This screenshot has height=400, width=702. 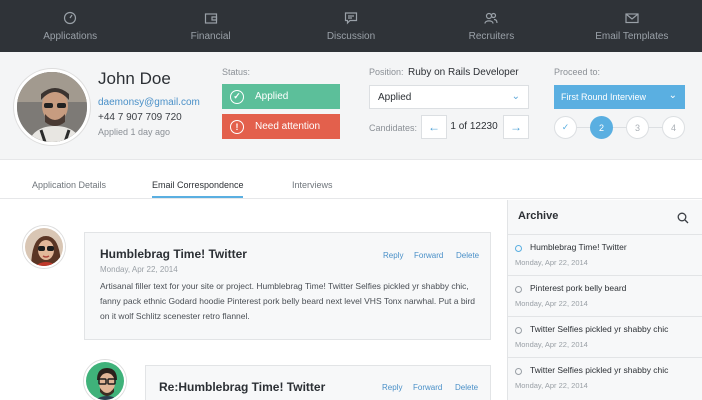 I want to click on archive-title: Archive, so click(x=538, y=216).